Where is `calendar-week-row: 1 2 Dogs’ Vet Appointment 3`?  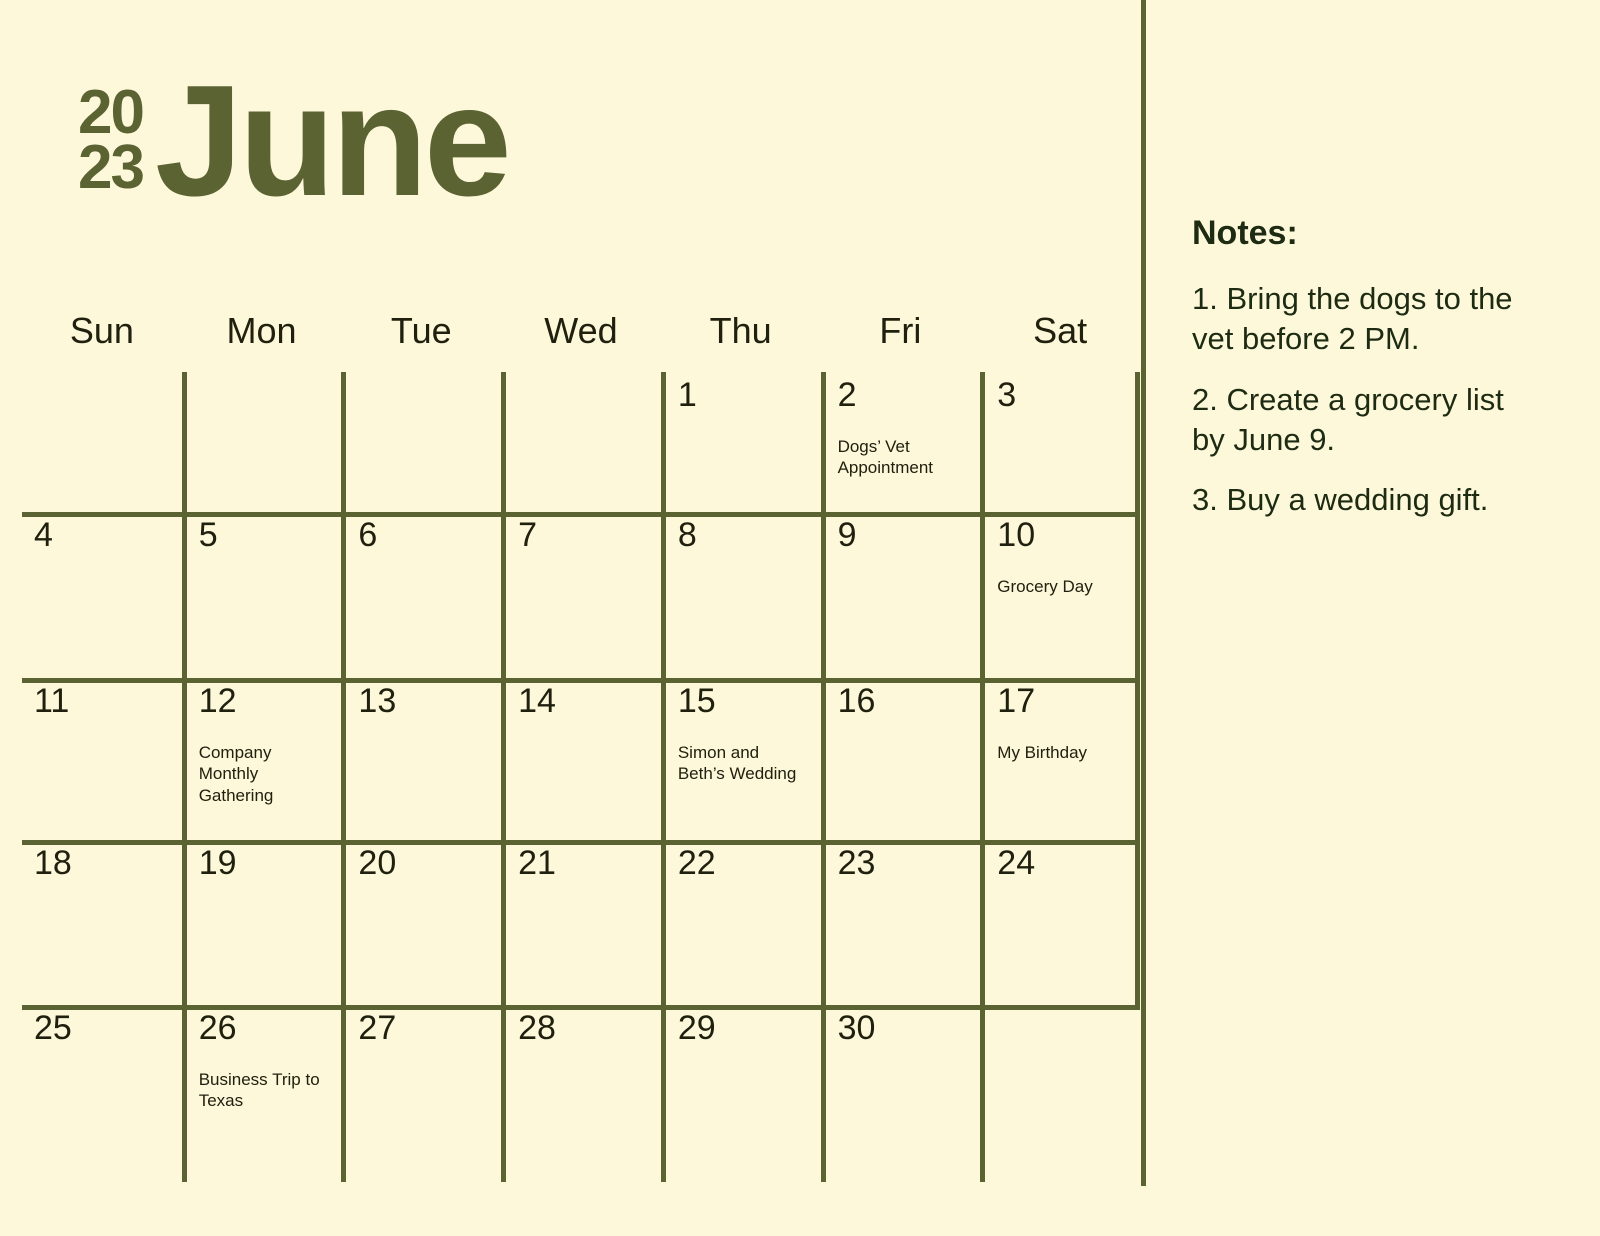 calendar-week-row: 1 2 Dogs’ Vet Appointment 3 is located at coordinates (581, 442).